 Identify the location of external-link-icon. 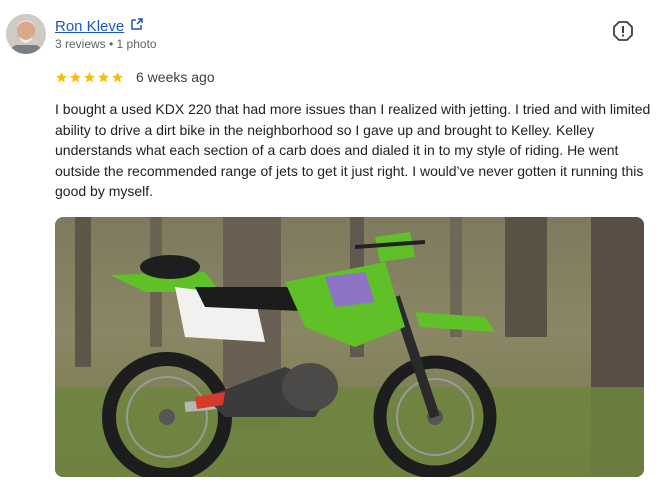
(137, 26).